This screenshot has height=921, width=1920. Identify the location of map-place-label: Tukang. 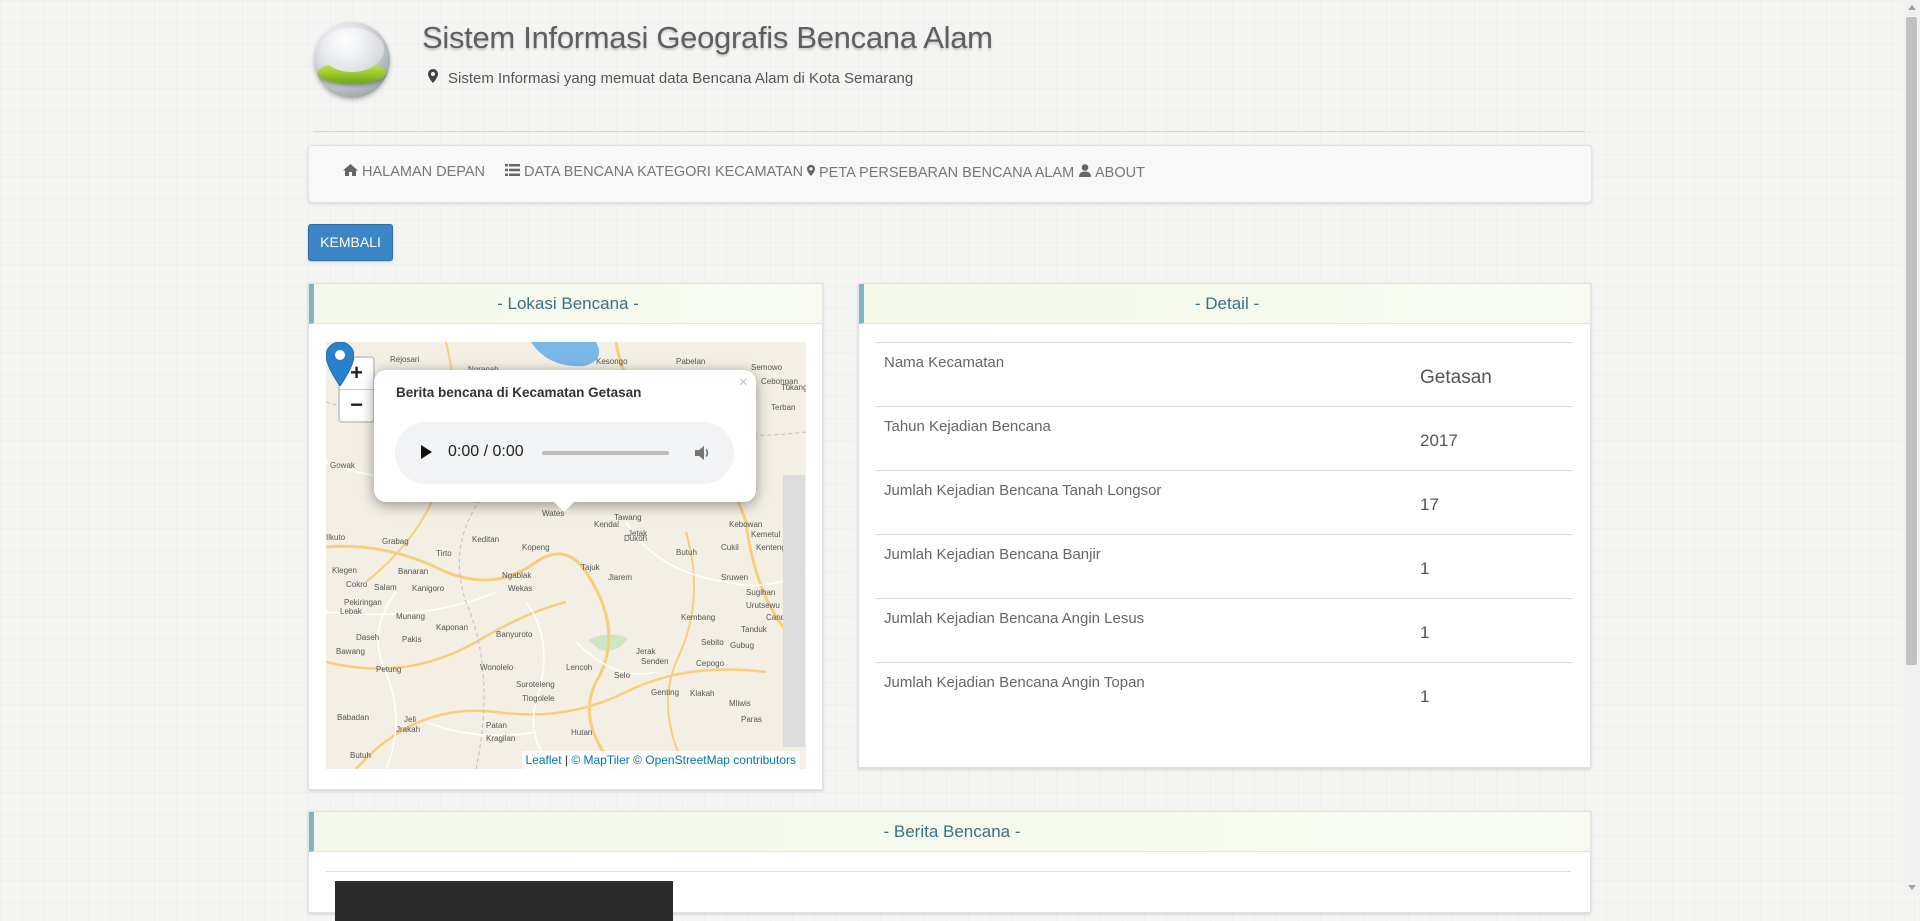
(793, 387).